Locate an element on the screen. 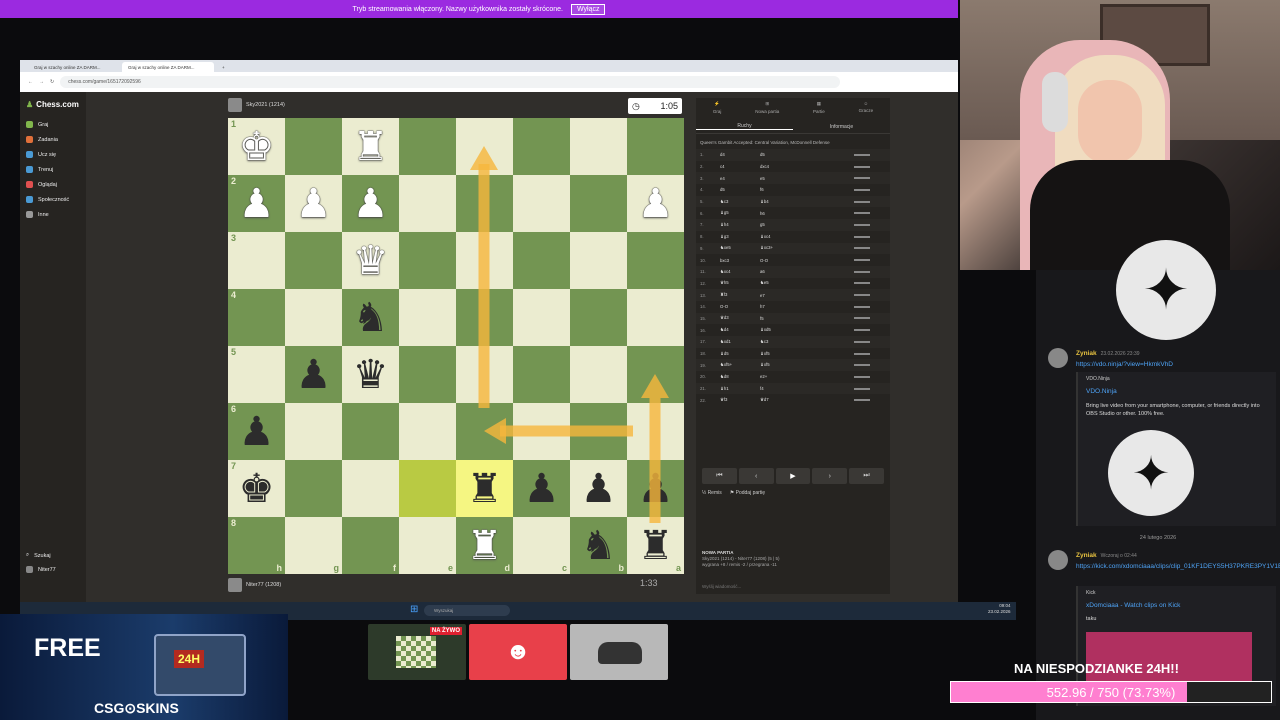  white-move: O-O is located at coordinates (740, 306).